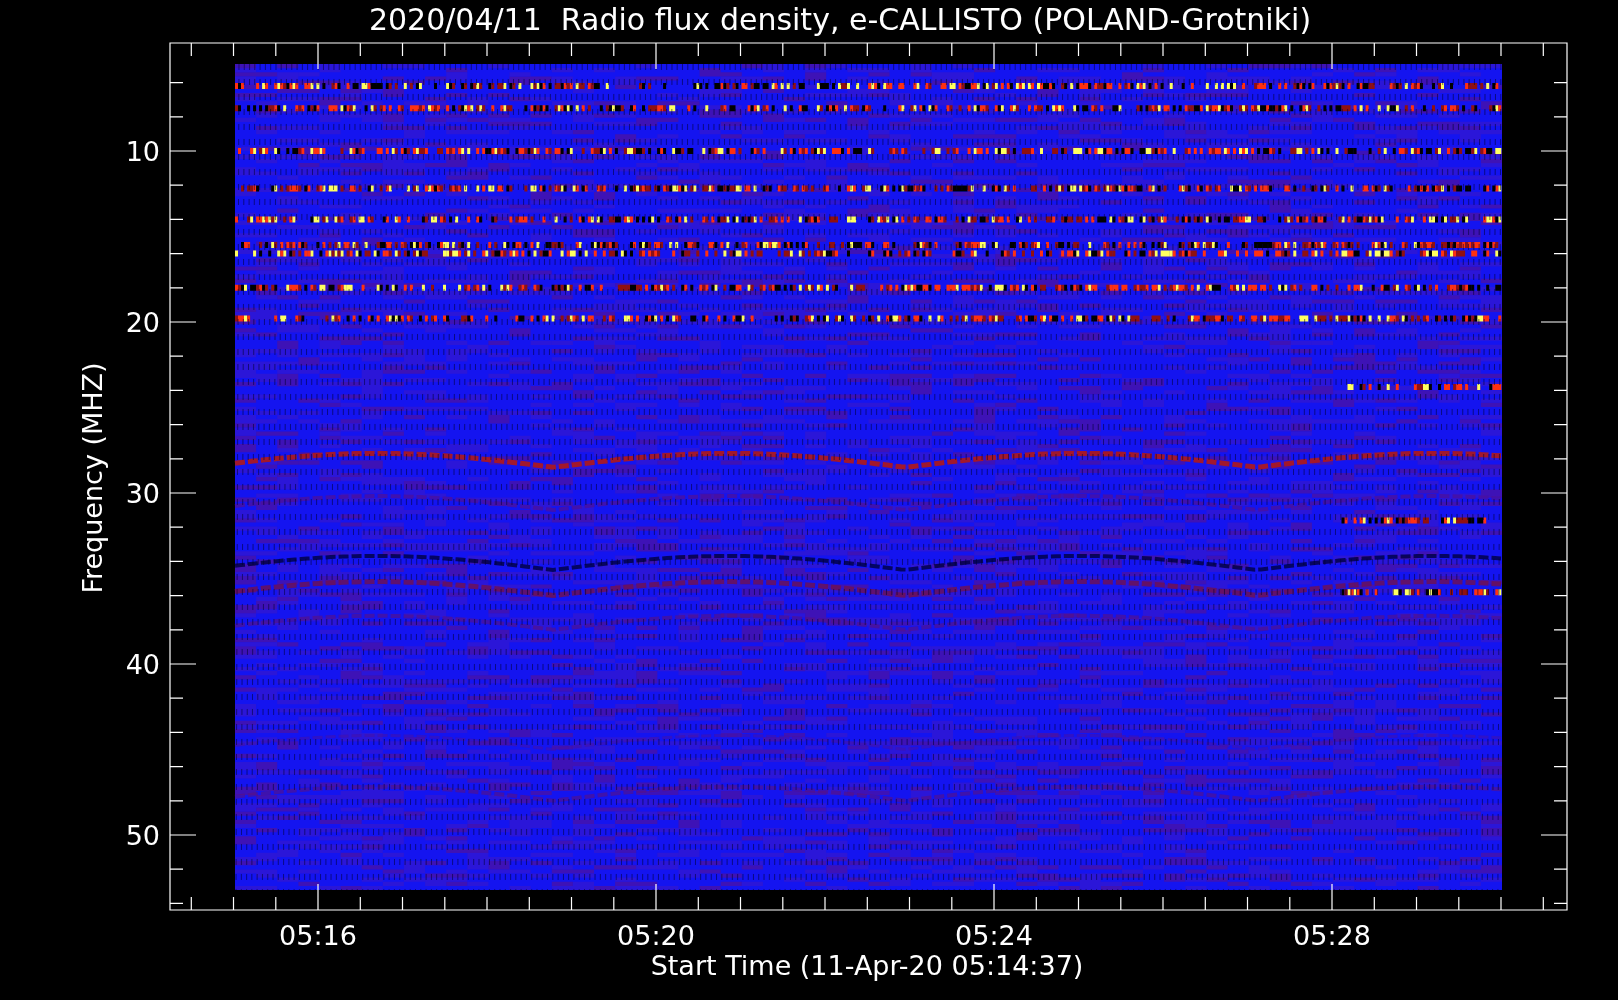 This screenshot has height=1000, width=1618. I want to click on tick-label: 50, so click(142, 835).